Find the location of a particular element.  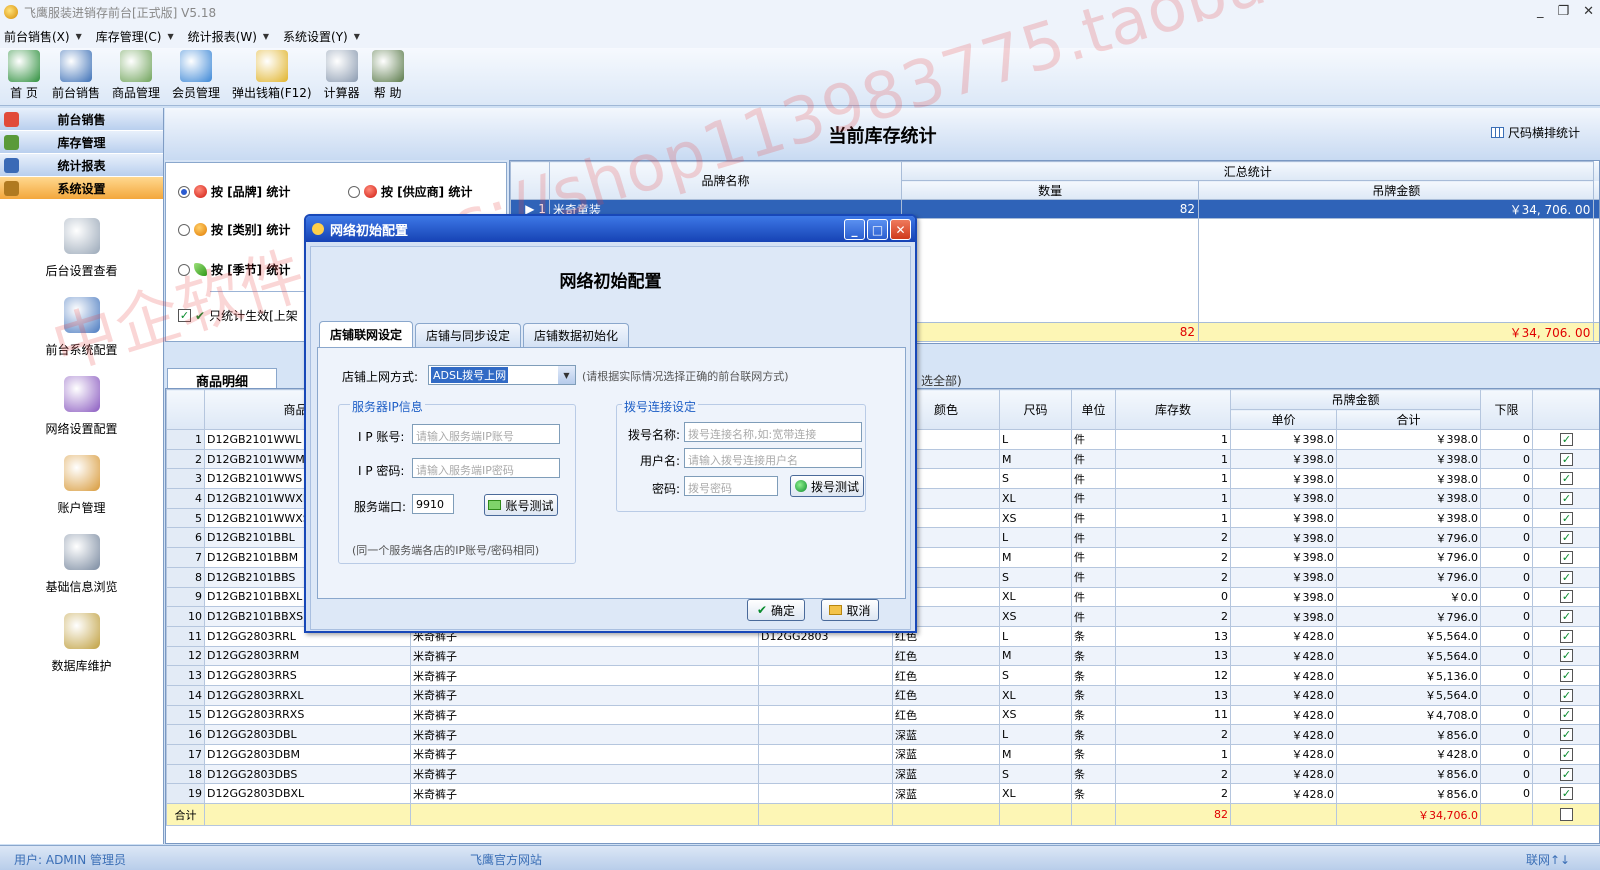

radio-by-season: 按 [季节] 统计 is located at coordinates (234, 269).